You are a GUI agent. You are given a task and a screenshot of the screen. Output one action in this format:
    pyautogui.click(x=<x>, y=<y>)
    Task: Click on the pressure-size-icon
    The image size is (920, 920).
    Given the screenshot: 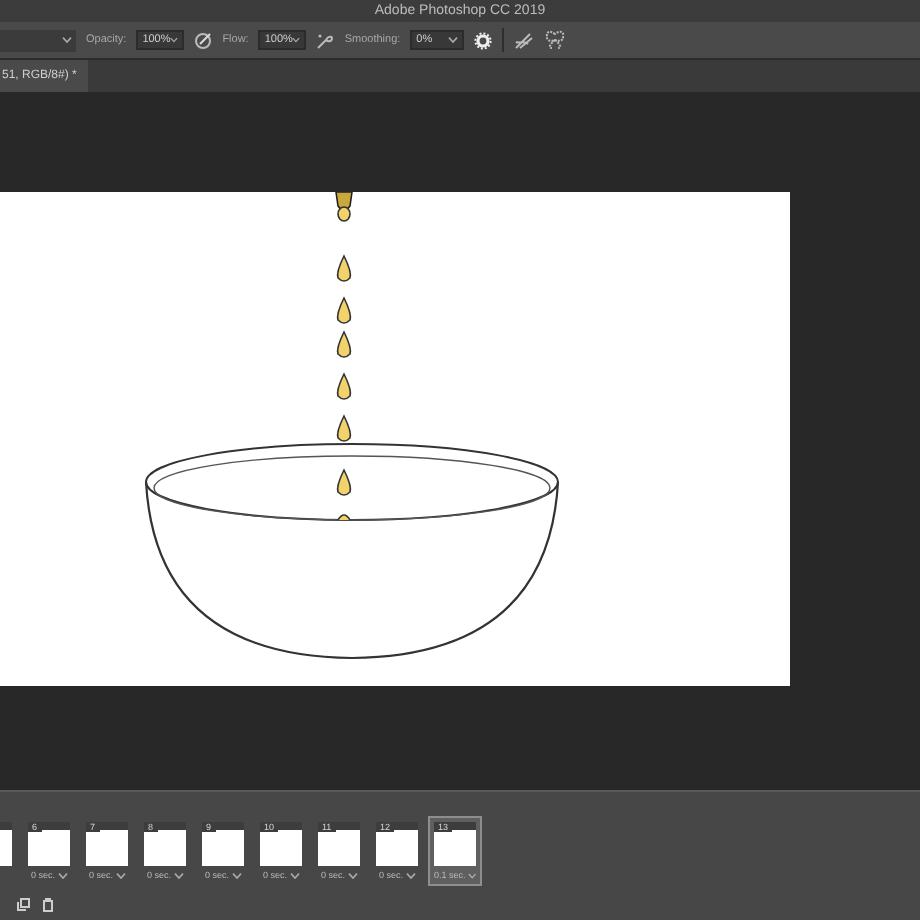 What is the action you would take?
    pyautogui.click(x=524, y=40)
    